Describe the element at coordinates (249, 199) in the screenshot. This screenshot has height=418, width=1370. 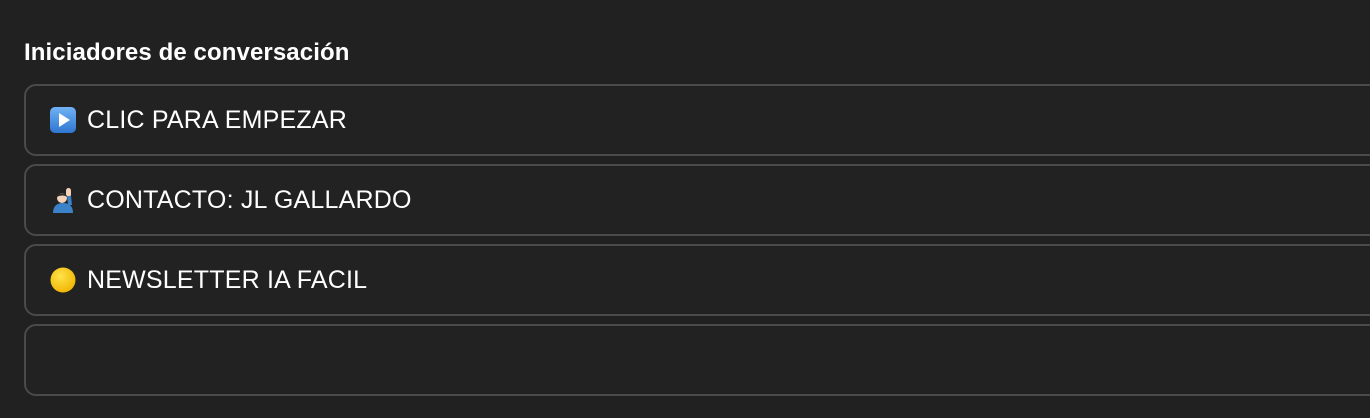
I see `conversation-starter-text: CONTACTO: JL GALLARDO` at that location.